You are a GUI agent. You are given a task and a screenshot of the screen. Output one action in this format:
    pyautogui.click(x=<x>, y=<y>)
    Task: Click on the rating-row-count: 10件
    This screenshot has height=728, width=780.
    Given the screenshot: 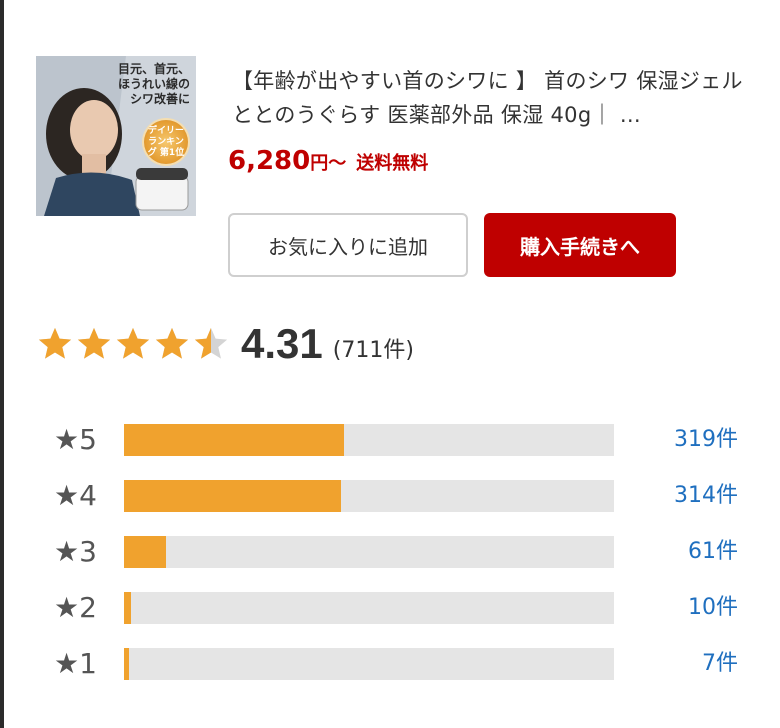 What is the action you would take?
    pyautogui.click(x=713, y=608)
    